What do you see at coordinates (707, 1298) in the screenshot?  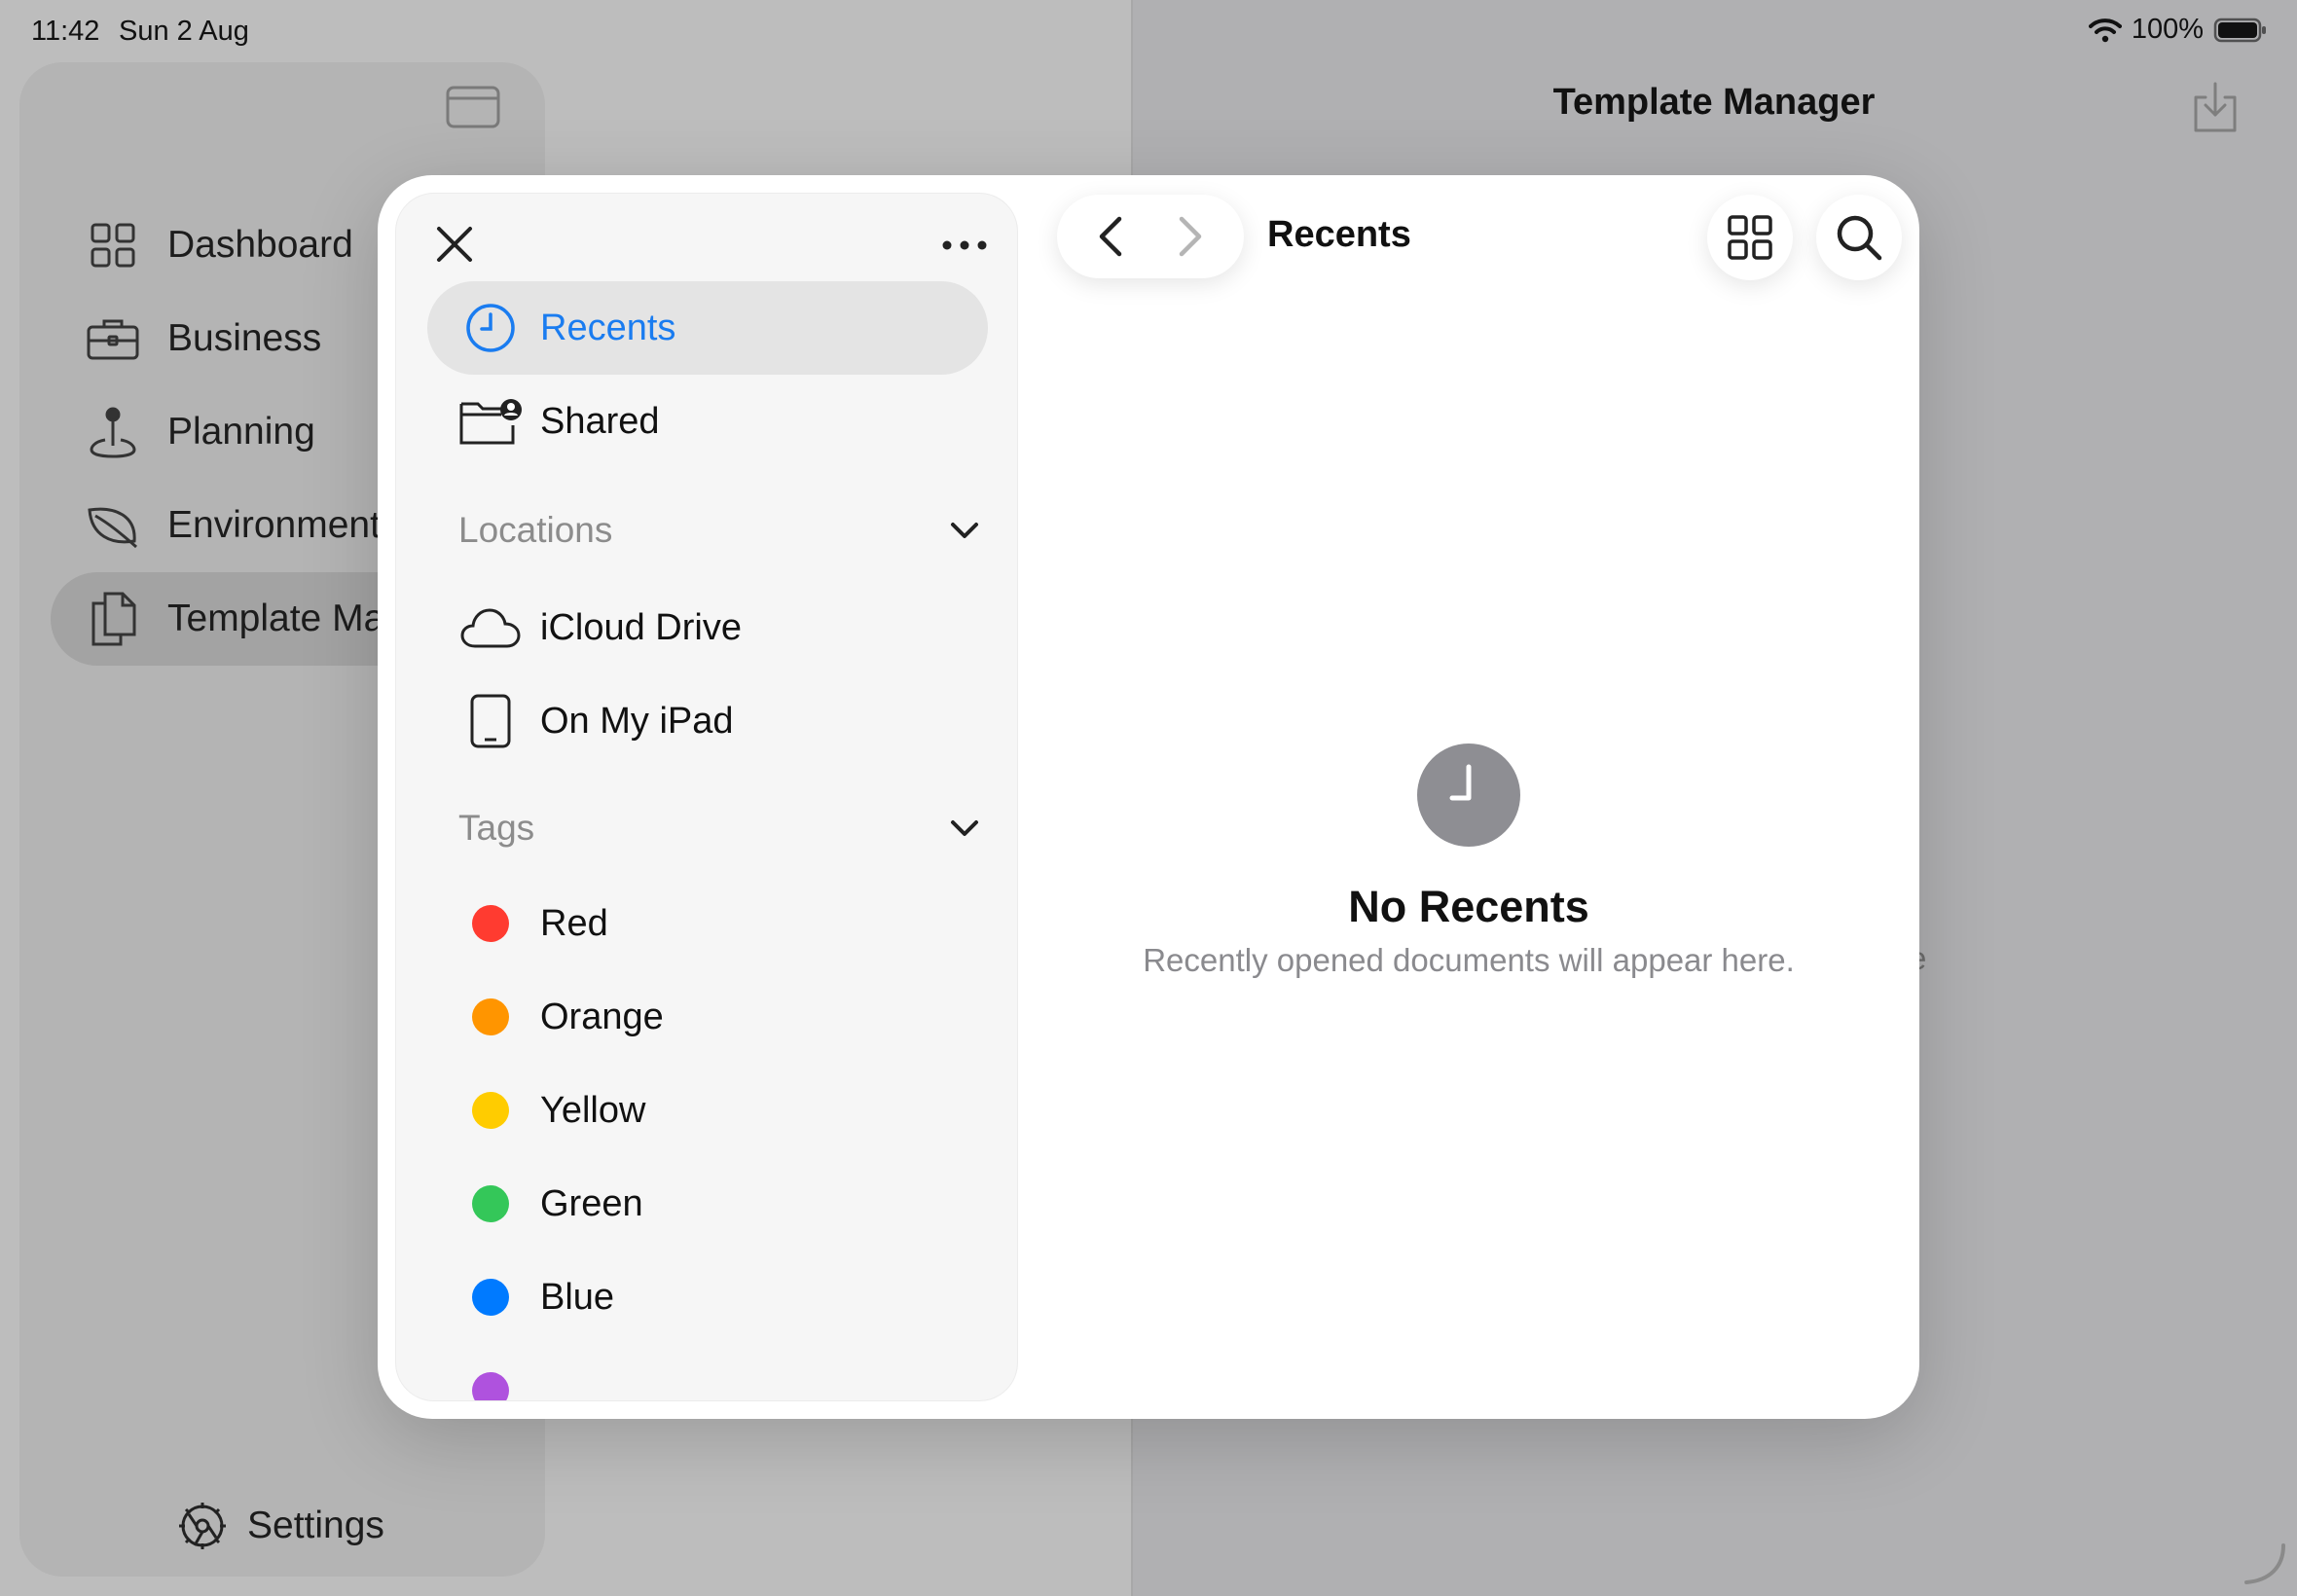 I see `tag-item-blue: Blue` at bounding box center [707, 1298].